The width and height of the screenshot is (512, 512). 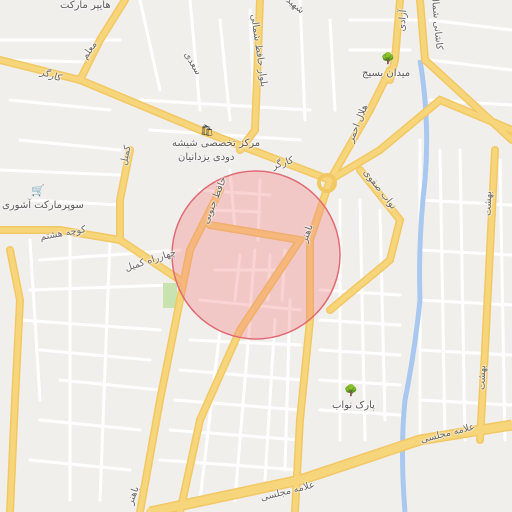 What do you see at coordinates (207, 130) in the screenshot?
I see `shopping-bag-icon: 🛍` at bounding box center [207, 130].